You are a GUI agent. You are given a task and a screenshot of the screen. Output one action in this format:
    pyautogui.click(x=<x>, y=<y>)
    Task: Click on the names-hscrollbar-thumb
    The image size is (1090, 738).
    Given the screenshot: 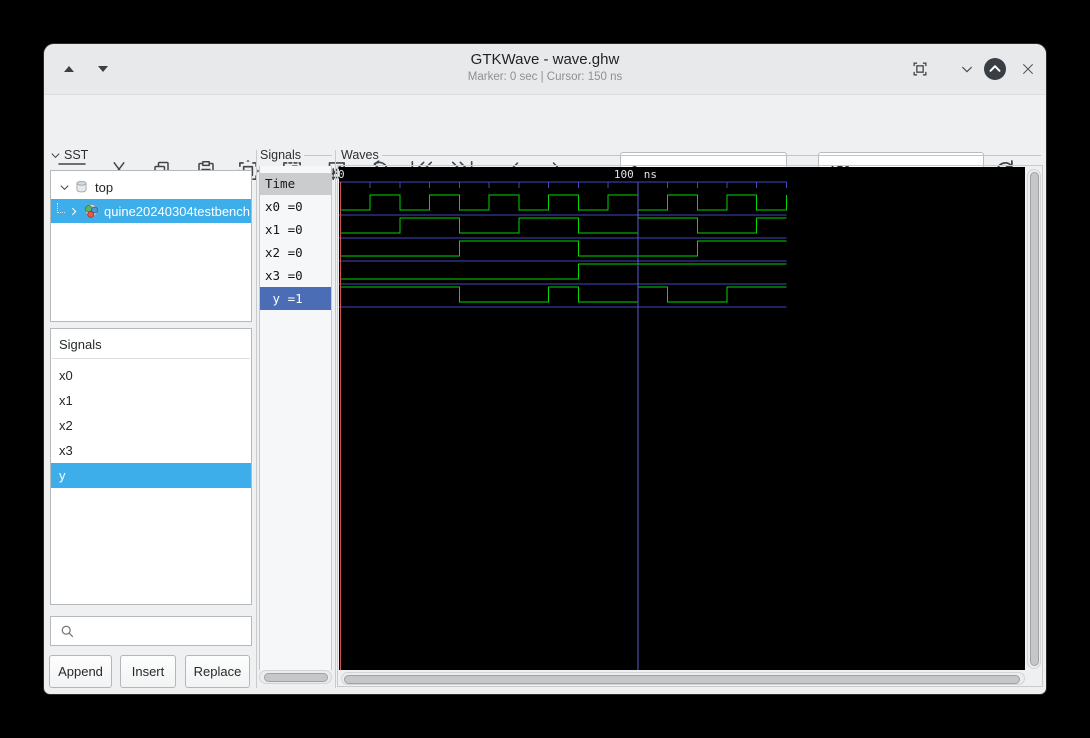 What is the action you would take?
    pyautogui.click(x=296, y=677)
    